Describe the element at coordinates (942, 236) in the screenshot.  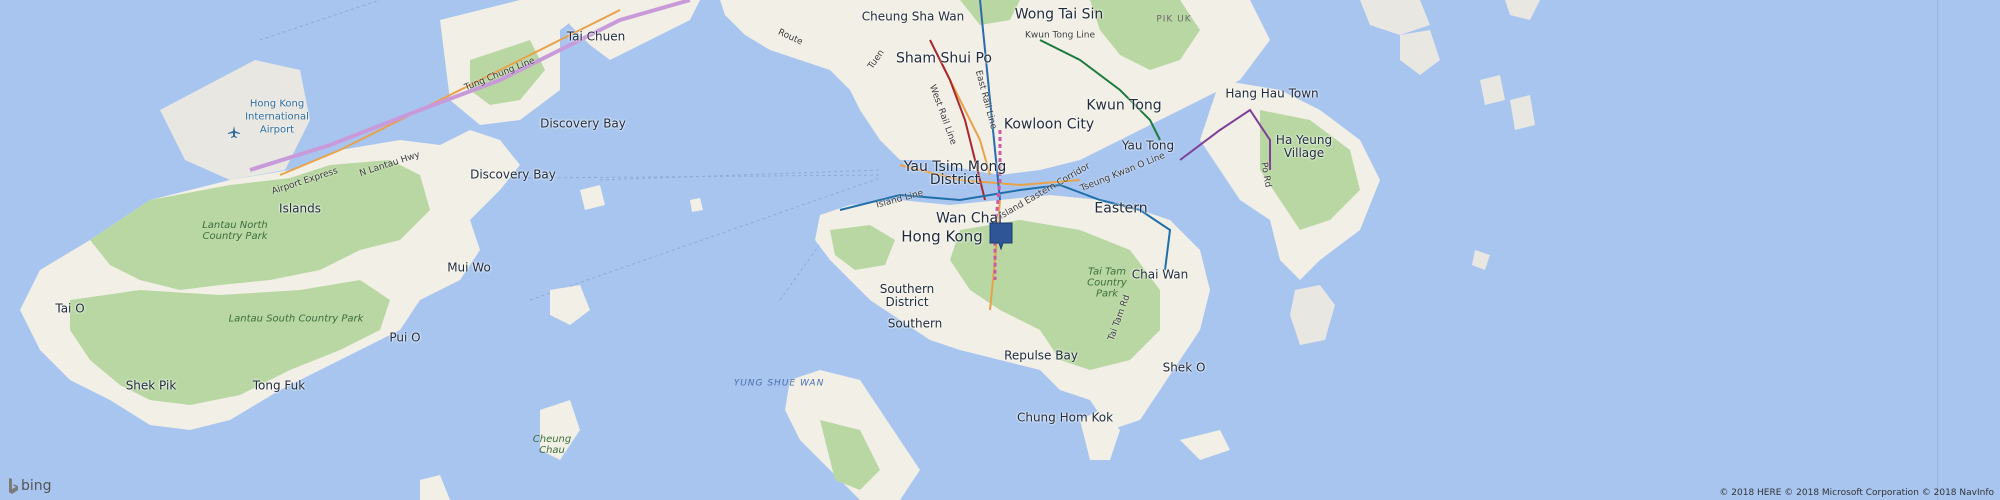
I see `label-hong-kong: Hong Kong` at that location.